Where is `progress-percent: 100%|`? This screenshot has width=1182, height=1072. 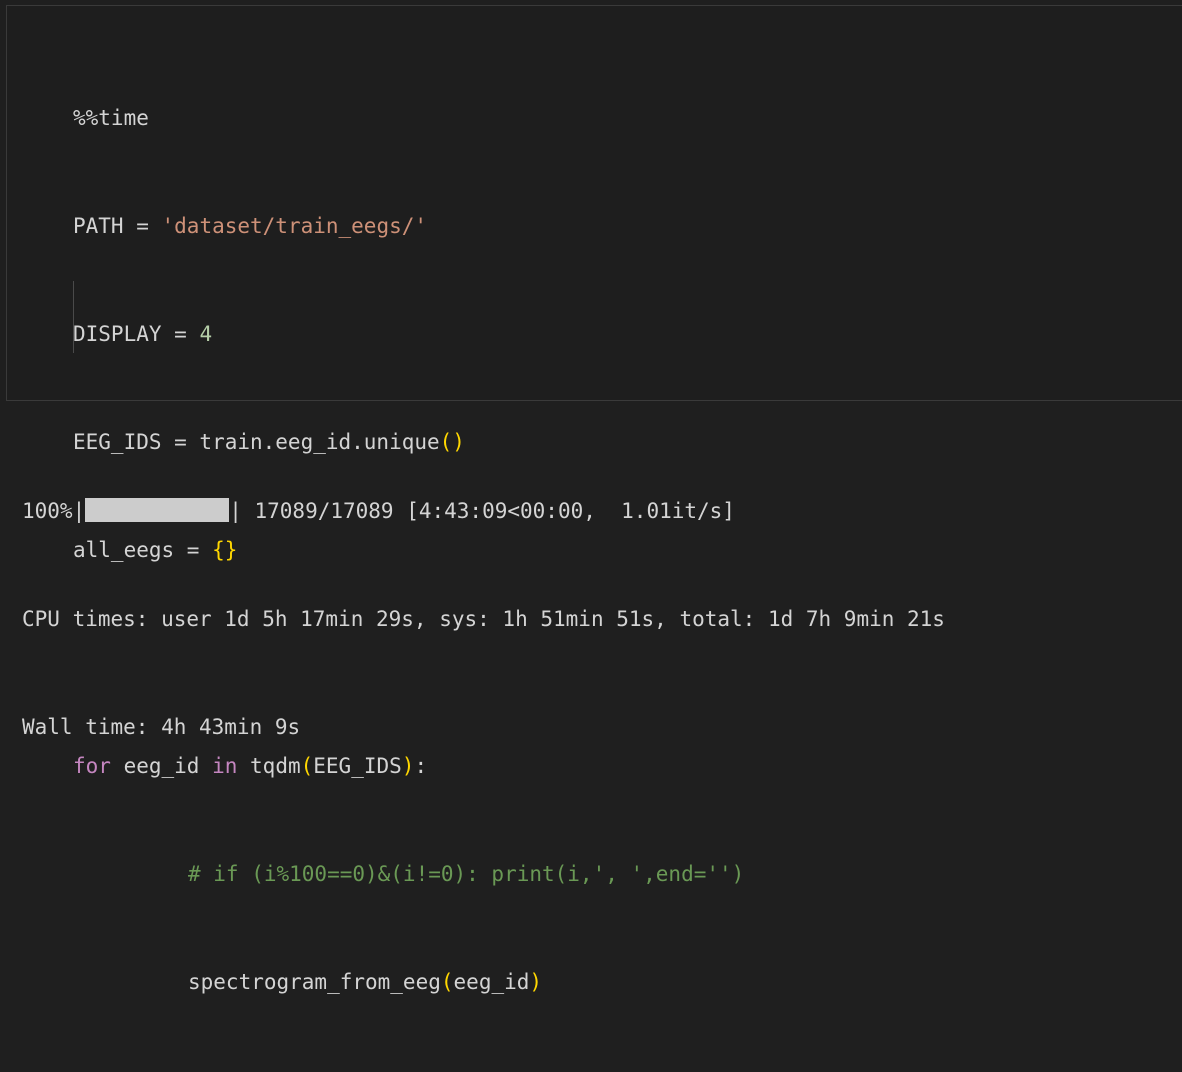
progress-percent: 100%| is located at coordinates (54, 511).